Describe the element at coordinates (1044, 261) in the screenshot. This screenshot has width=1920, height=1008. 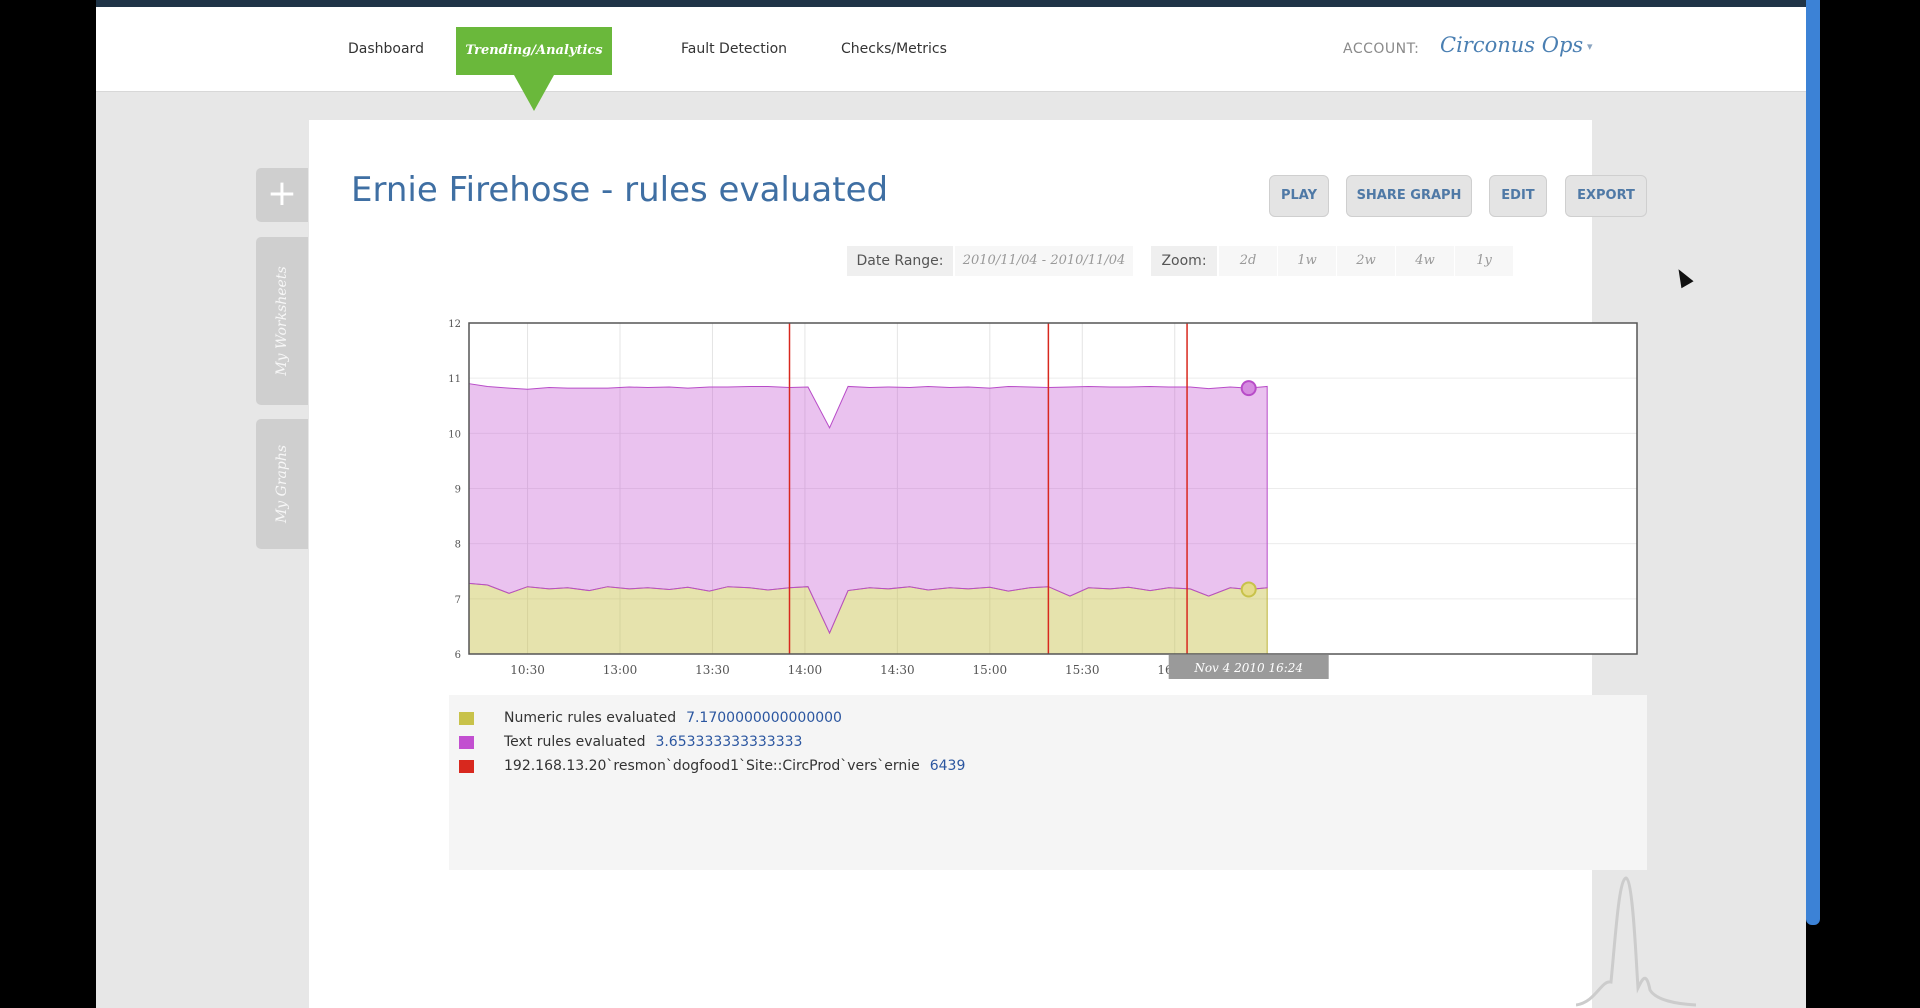
I see `date-range-input: 2010/11/04 - 2010/11/04` at that location.